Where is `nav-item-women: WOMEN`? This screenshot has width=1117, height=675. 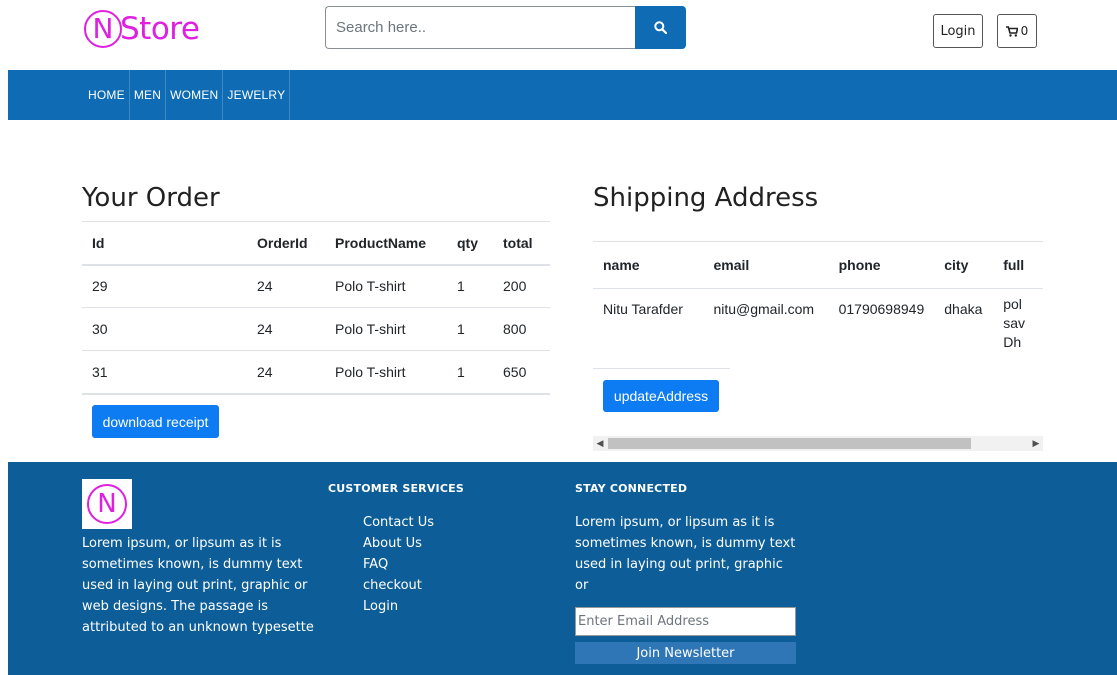
nav-item-women: WOMEN is located at coordinates (195, 95).